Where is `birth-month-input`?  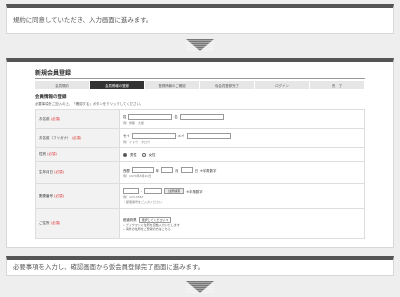
birth-month-input is located at coordinates (167, 170).